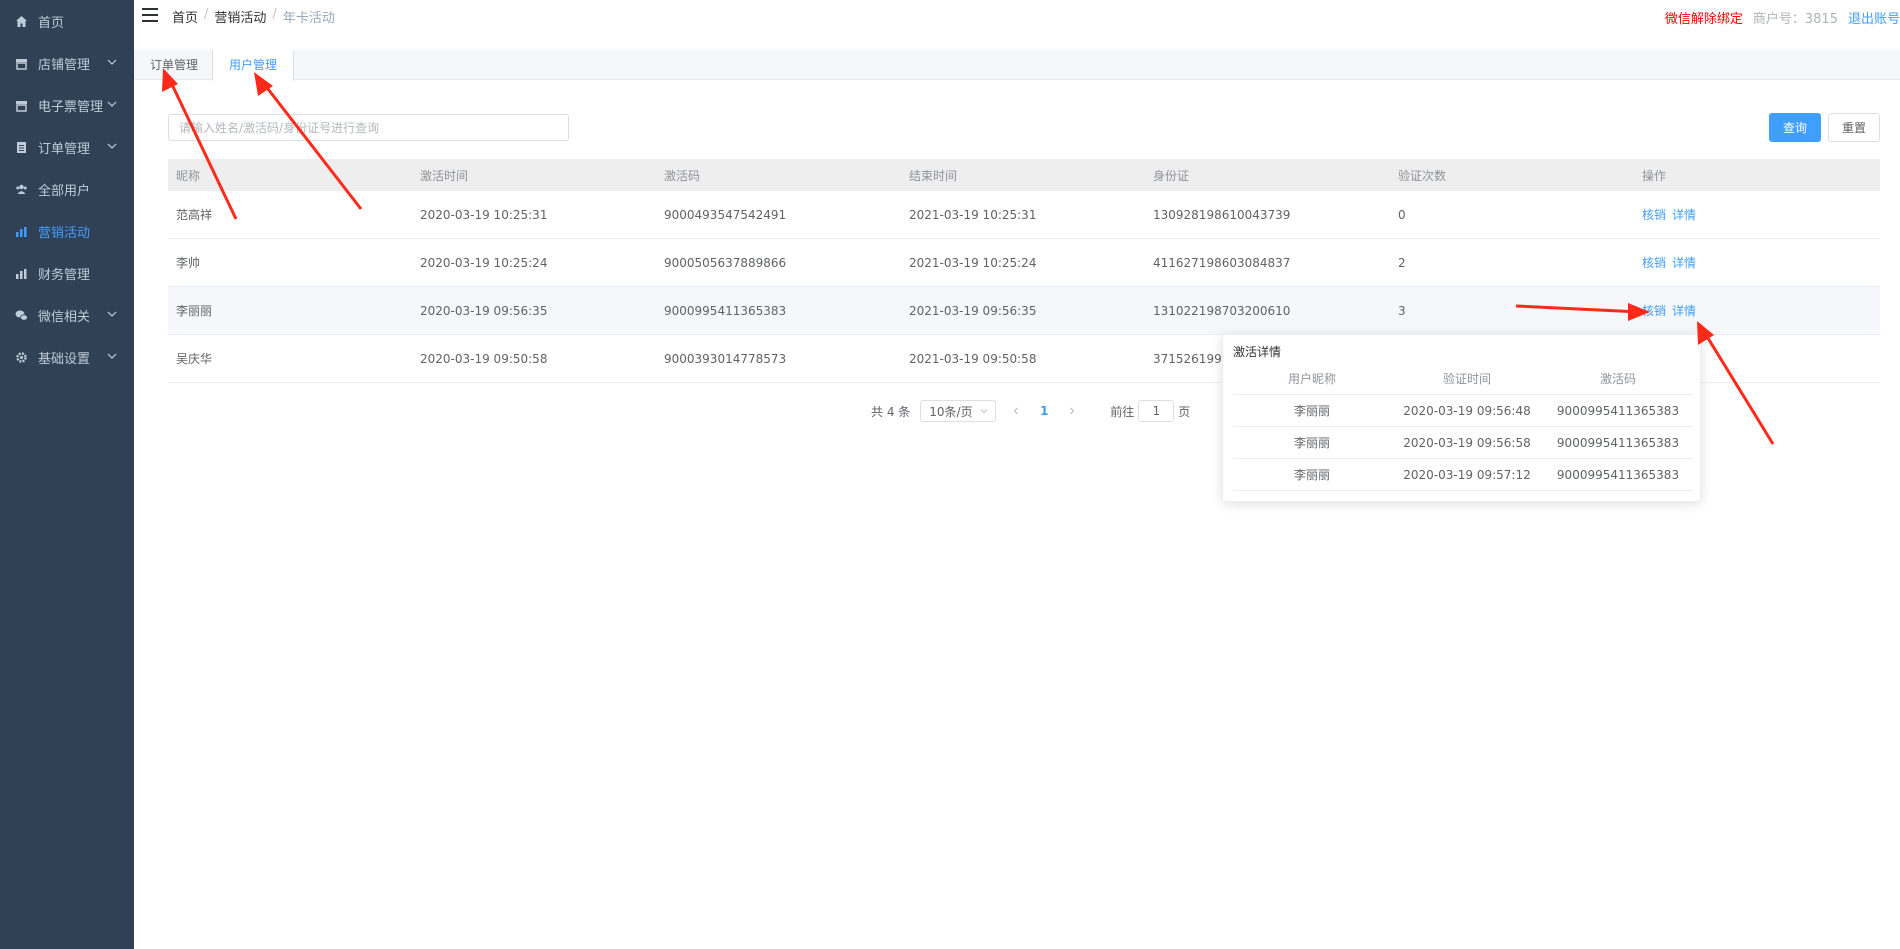 This screenshot has height=949, width=1900. What do you see at coordinates (1854, 127) in the screenshot?
I see `reset-button: 重置` at bounding box center [1854, 127].